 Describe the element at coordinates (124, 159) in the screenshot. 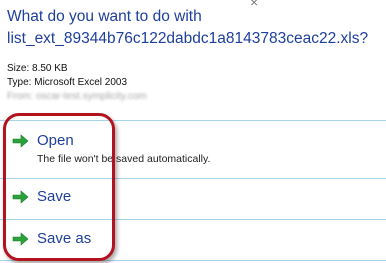

I see `open-description: The file won't be saved automatically.` at that location.